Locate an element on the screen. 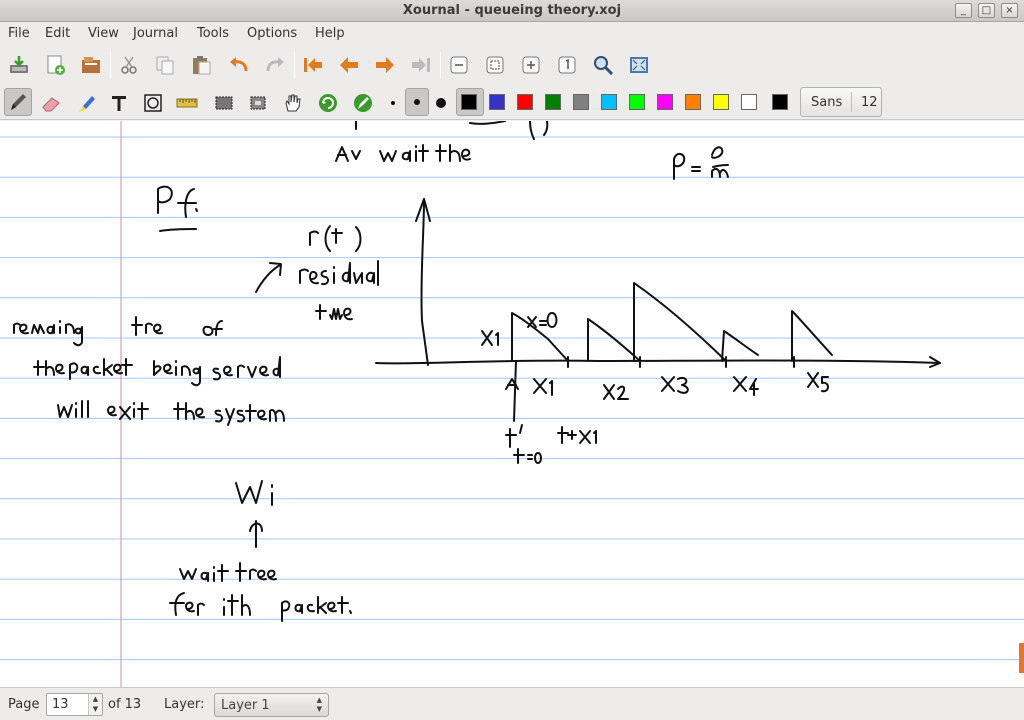 This screenshot has width=1024, height=720. title-bar: Xournal - queueing theory.xoj _ □ × is located at coordinates (512, 11).